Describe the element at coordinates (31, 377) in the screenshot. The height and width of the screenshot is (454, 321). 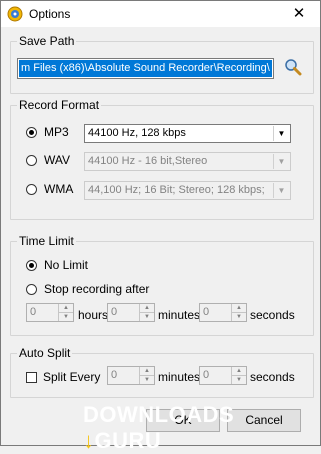
I see `split-every-checkbox` at that location.